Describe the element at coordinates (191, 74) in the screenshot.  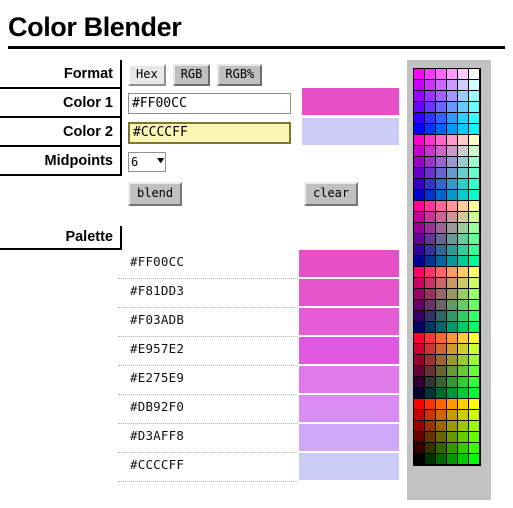
I see `format-button-rgb: RGB` at that location.